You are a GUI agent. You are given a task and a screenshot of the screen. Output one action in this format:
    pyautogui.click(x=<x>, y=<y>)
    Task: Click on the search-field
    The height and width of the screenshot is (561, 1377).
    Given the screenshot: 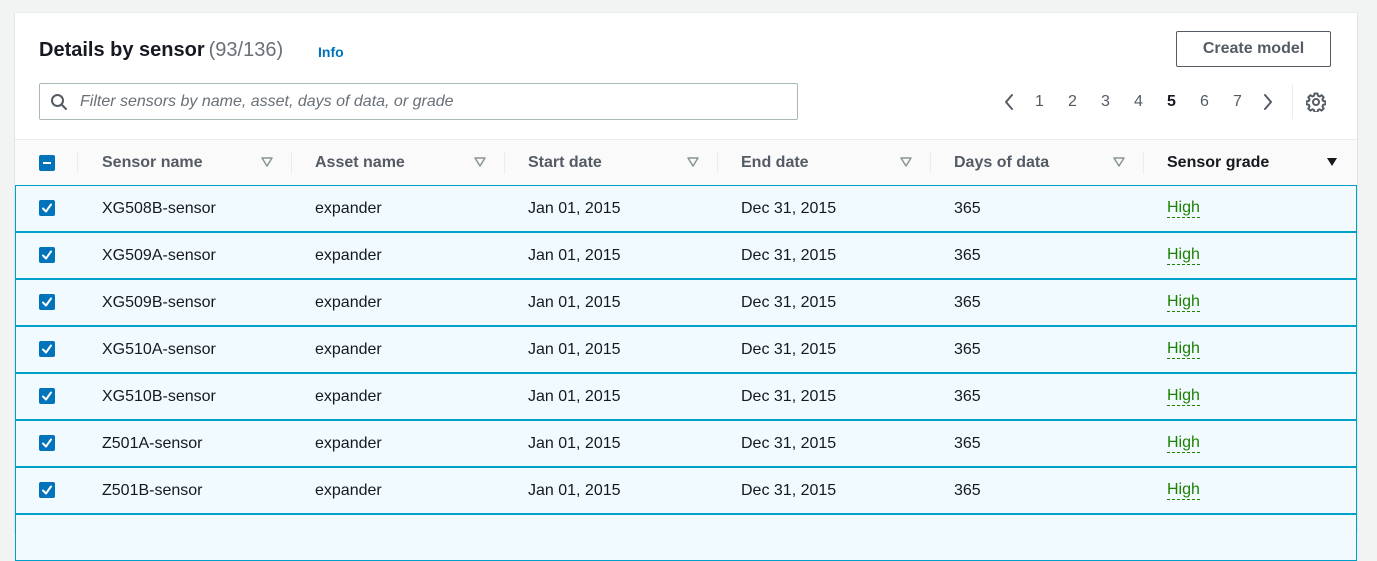 What is the action you would take?
    pyautogui.click(x=418, y=101)
    